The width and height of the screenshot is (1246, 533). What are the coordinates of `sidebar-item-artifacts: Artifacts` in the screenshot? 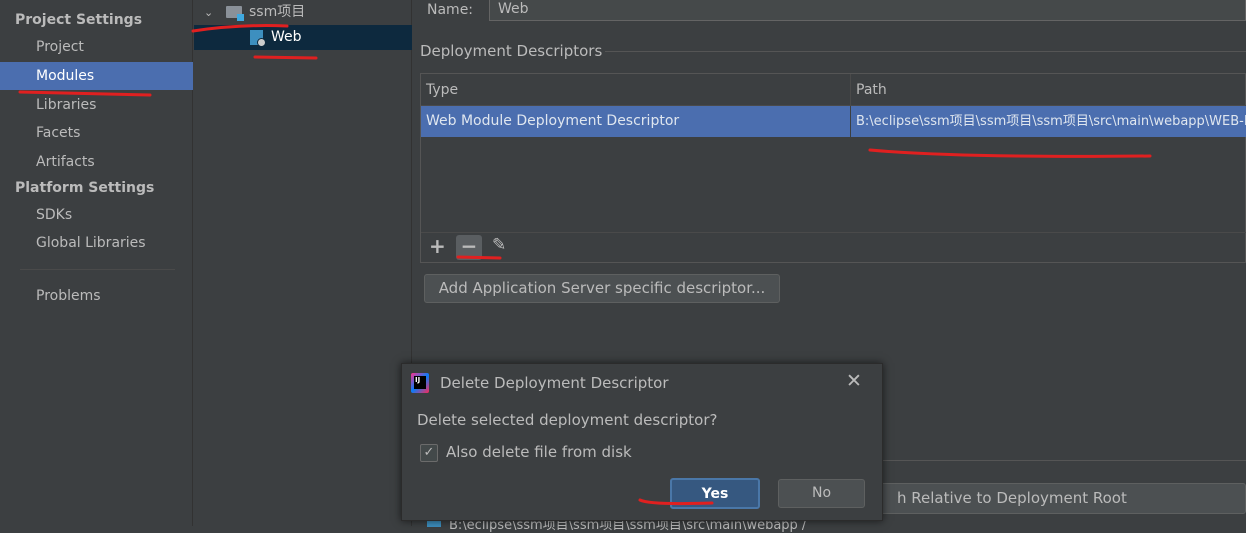 It's located at (96, 162).